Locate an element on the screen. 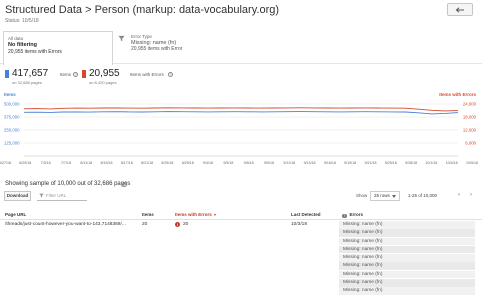  right-tick-label: 6,000 is located at coordinates (470, 143).